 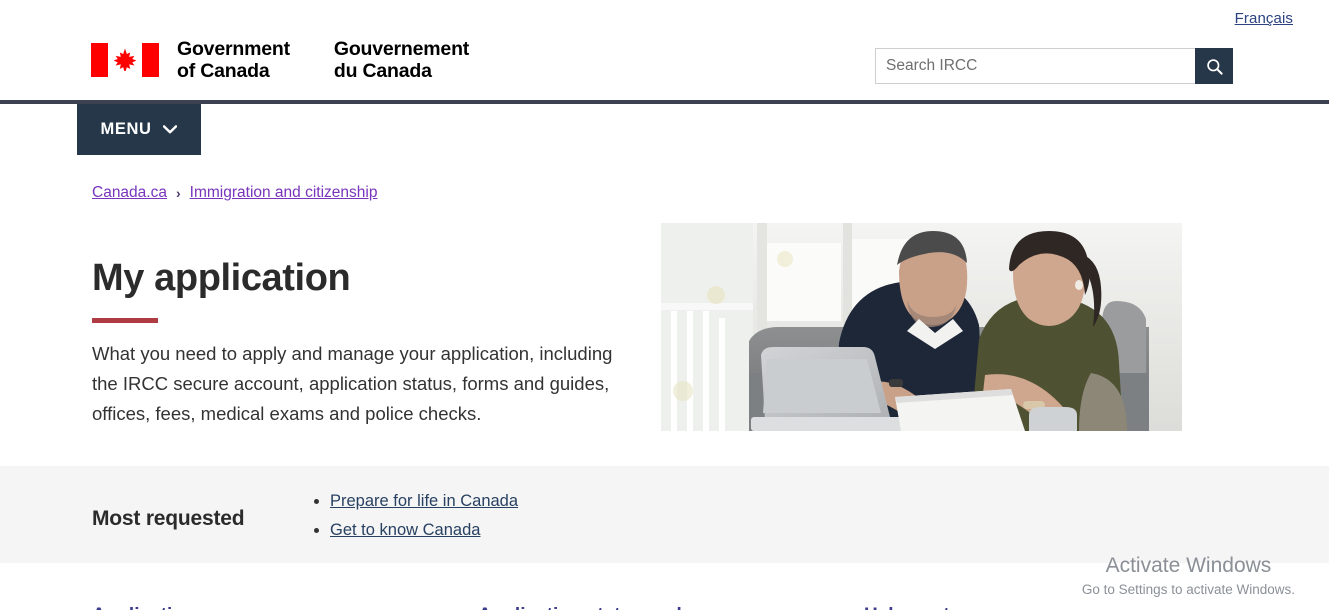 What do you see at coordinates (401, 49) in the screenshot?
I see `wordmark-fr-line1: Gouvernement` at bounding box center [401, 49].